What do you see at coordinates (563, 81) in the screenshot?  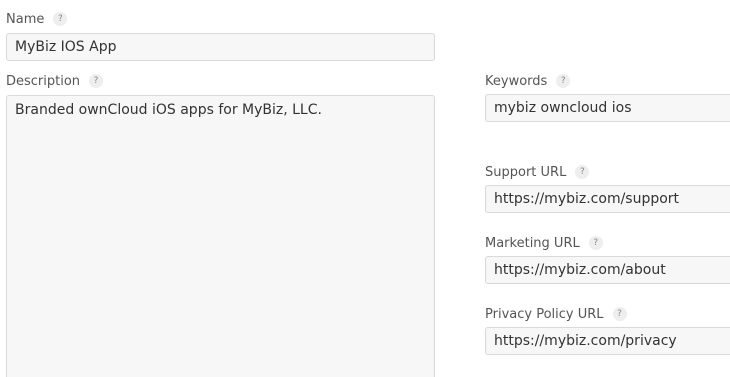 I see `keywords-help-icon: ?` at bounding box center [563, 81].